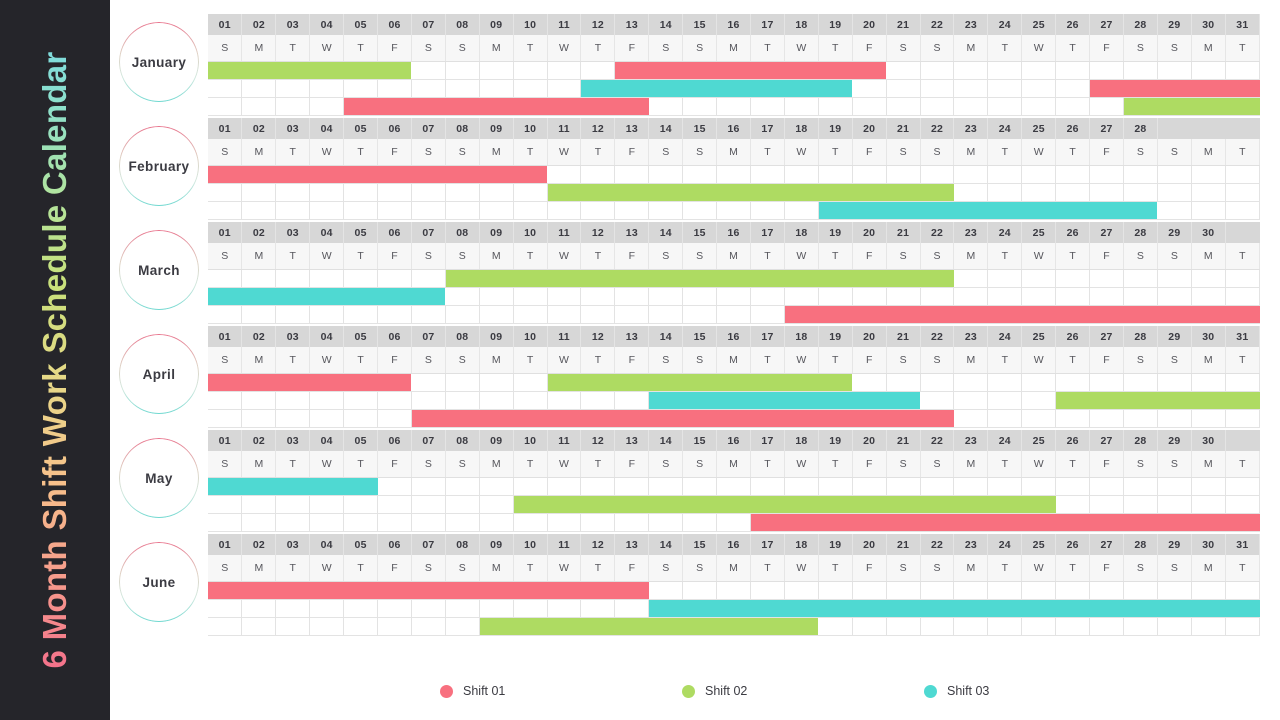 This screenshot has width=1280, height=720. Describe the element at coordinates (159, 270) in the screenshot. I see `month-circle-march: March` at that location.